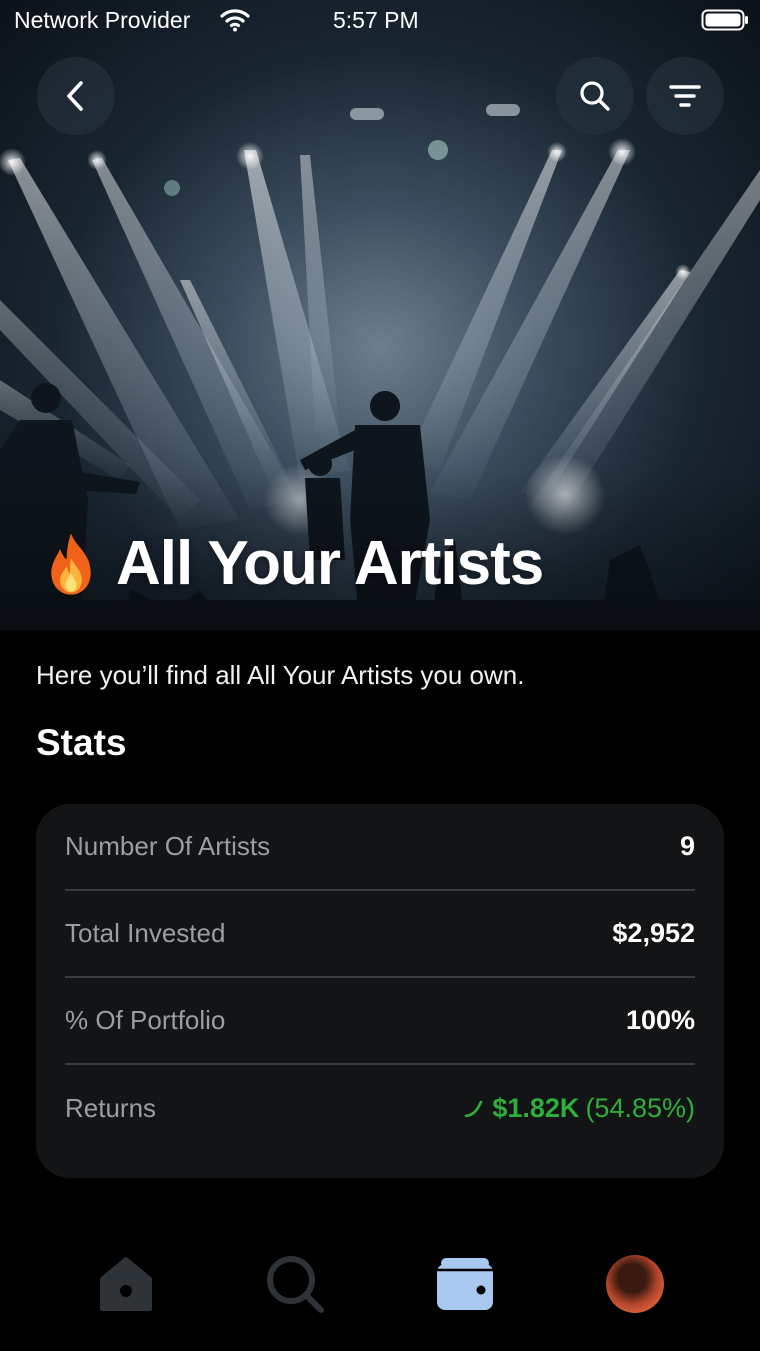 The width and height of the screenshot is (760, 1351). What do you see at coordinates (81, 742) in the screenshot?
I see `stats-heading: Stats` at bounding box center [81, 742].